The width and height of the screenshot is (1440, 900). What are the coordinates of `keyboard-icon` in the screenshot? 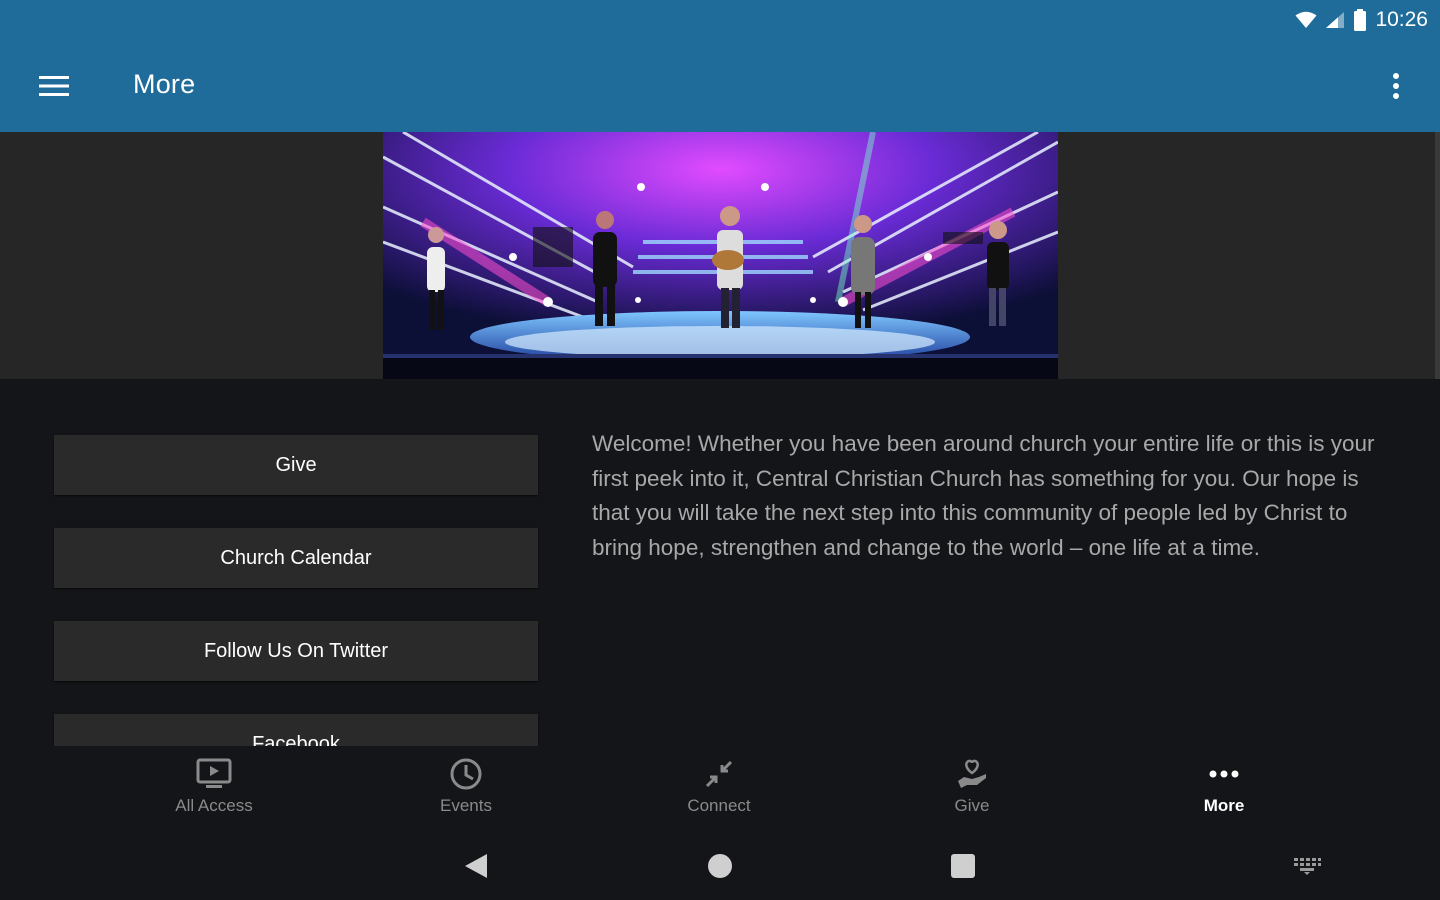 It's located at (1307, 866).